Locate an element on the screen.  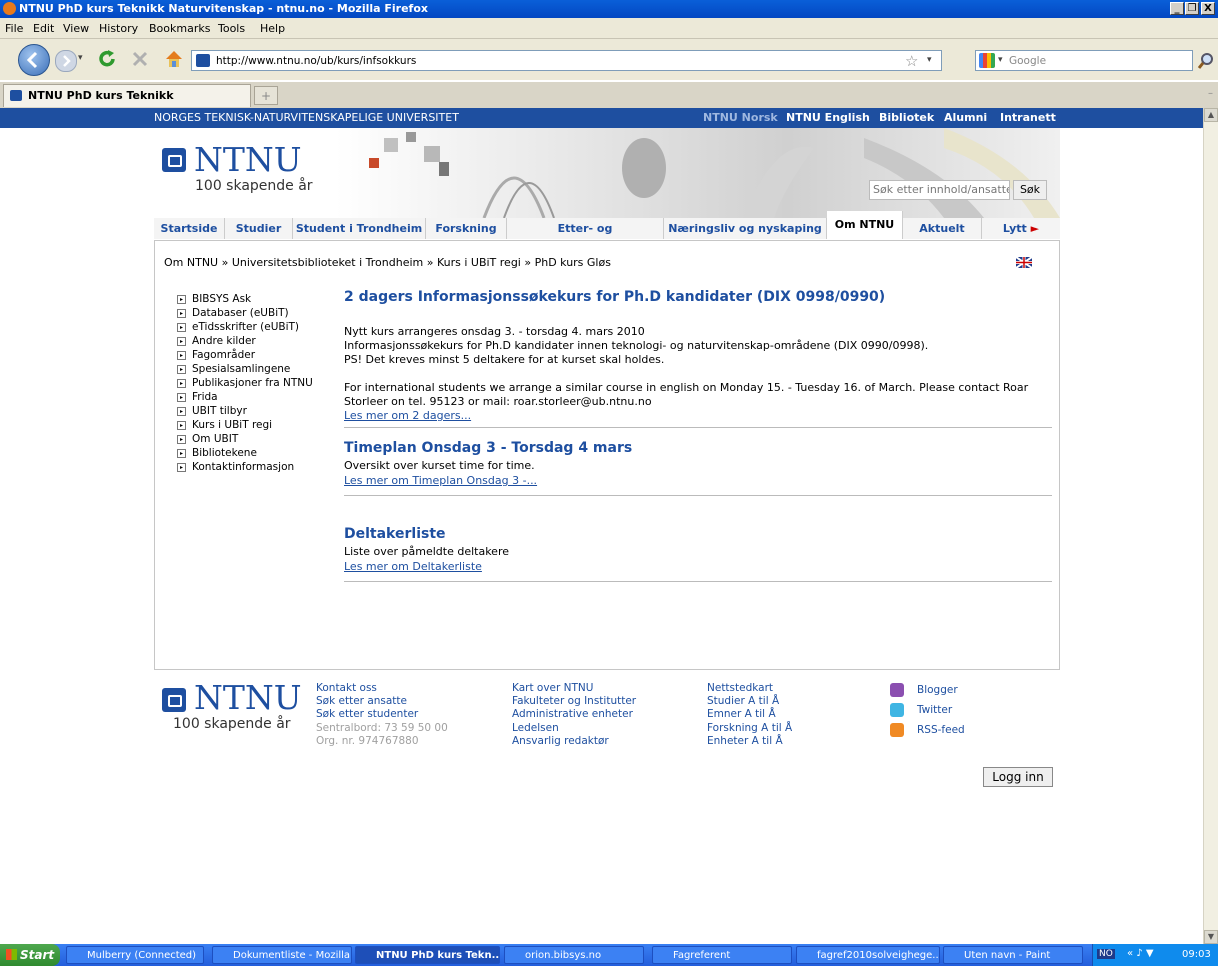
nav-student-i-trondheim: Student i Trondheim is located at coordinates (359, 228).